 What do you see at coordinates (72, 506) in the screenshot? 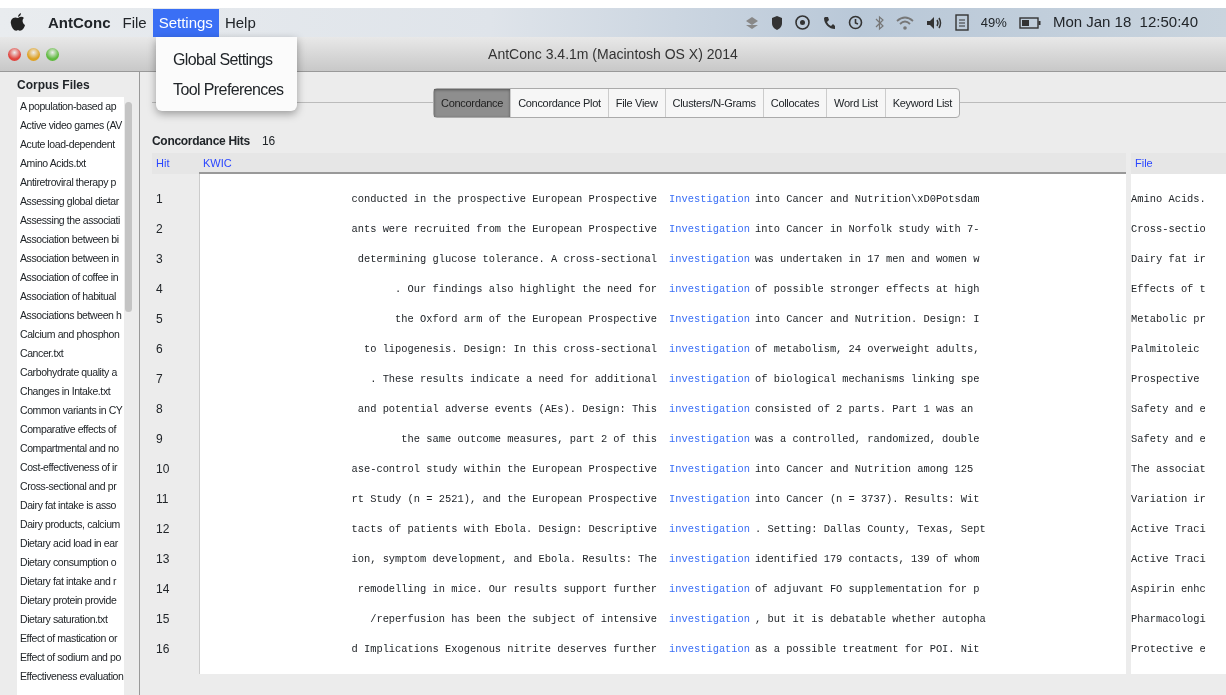
I see `file-item: Dairy fat intake is asso` at bounding box center [72, 506].